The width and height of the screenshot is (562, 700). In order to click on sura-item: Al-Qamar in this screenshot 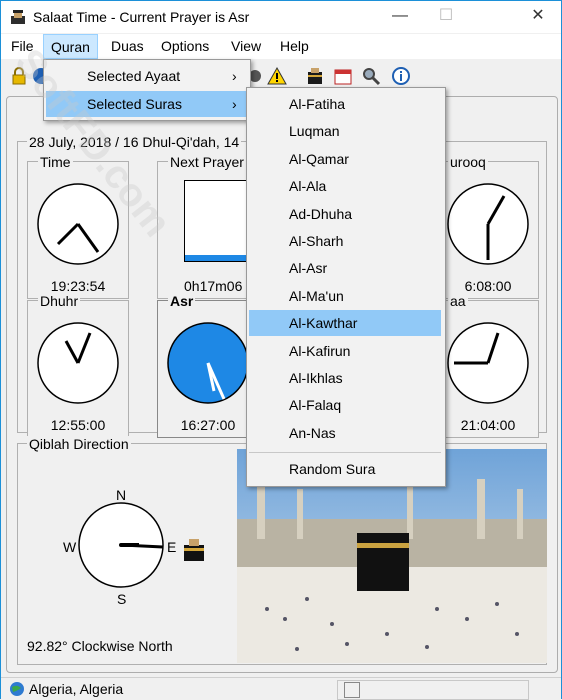, I will do `click(345, 159)`.